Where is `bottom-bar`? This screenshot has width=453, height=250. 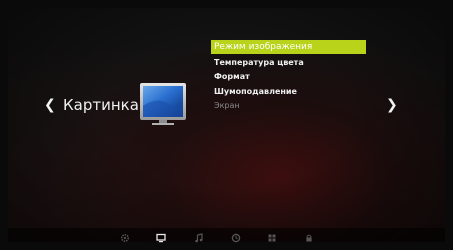 bottom-bar is located at coordinates (226, 235).